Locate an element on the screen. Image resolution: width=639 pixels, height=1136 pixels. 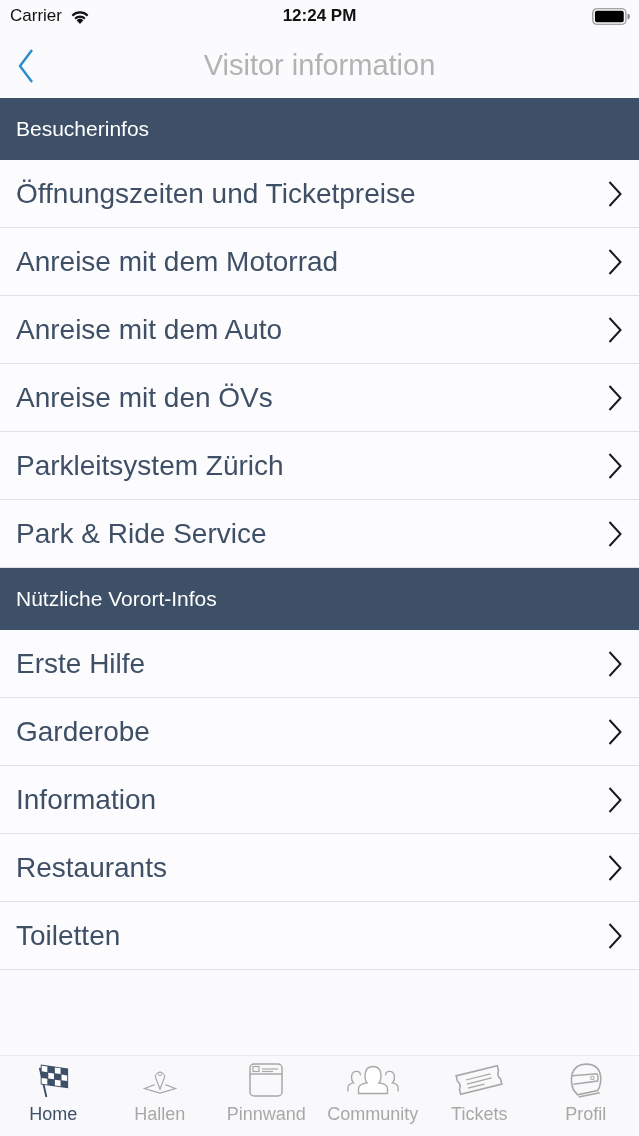
tab-bar-item: Home is located at coordinates (53, 1096).